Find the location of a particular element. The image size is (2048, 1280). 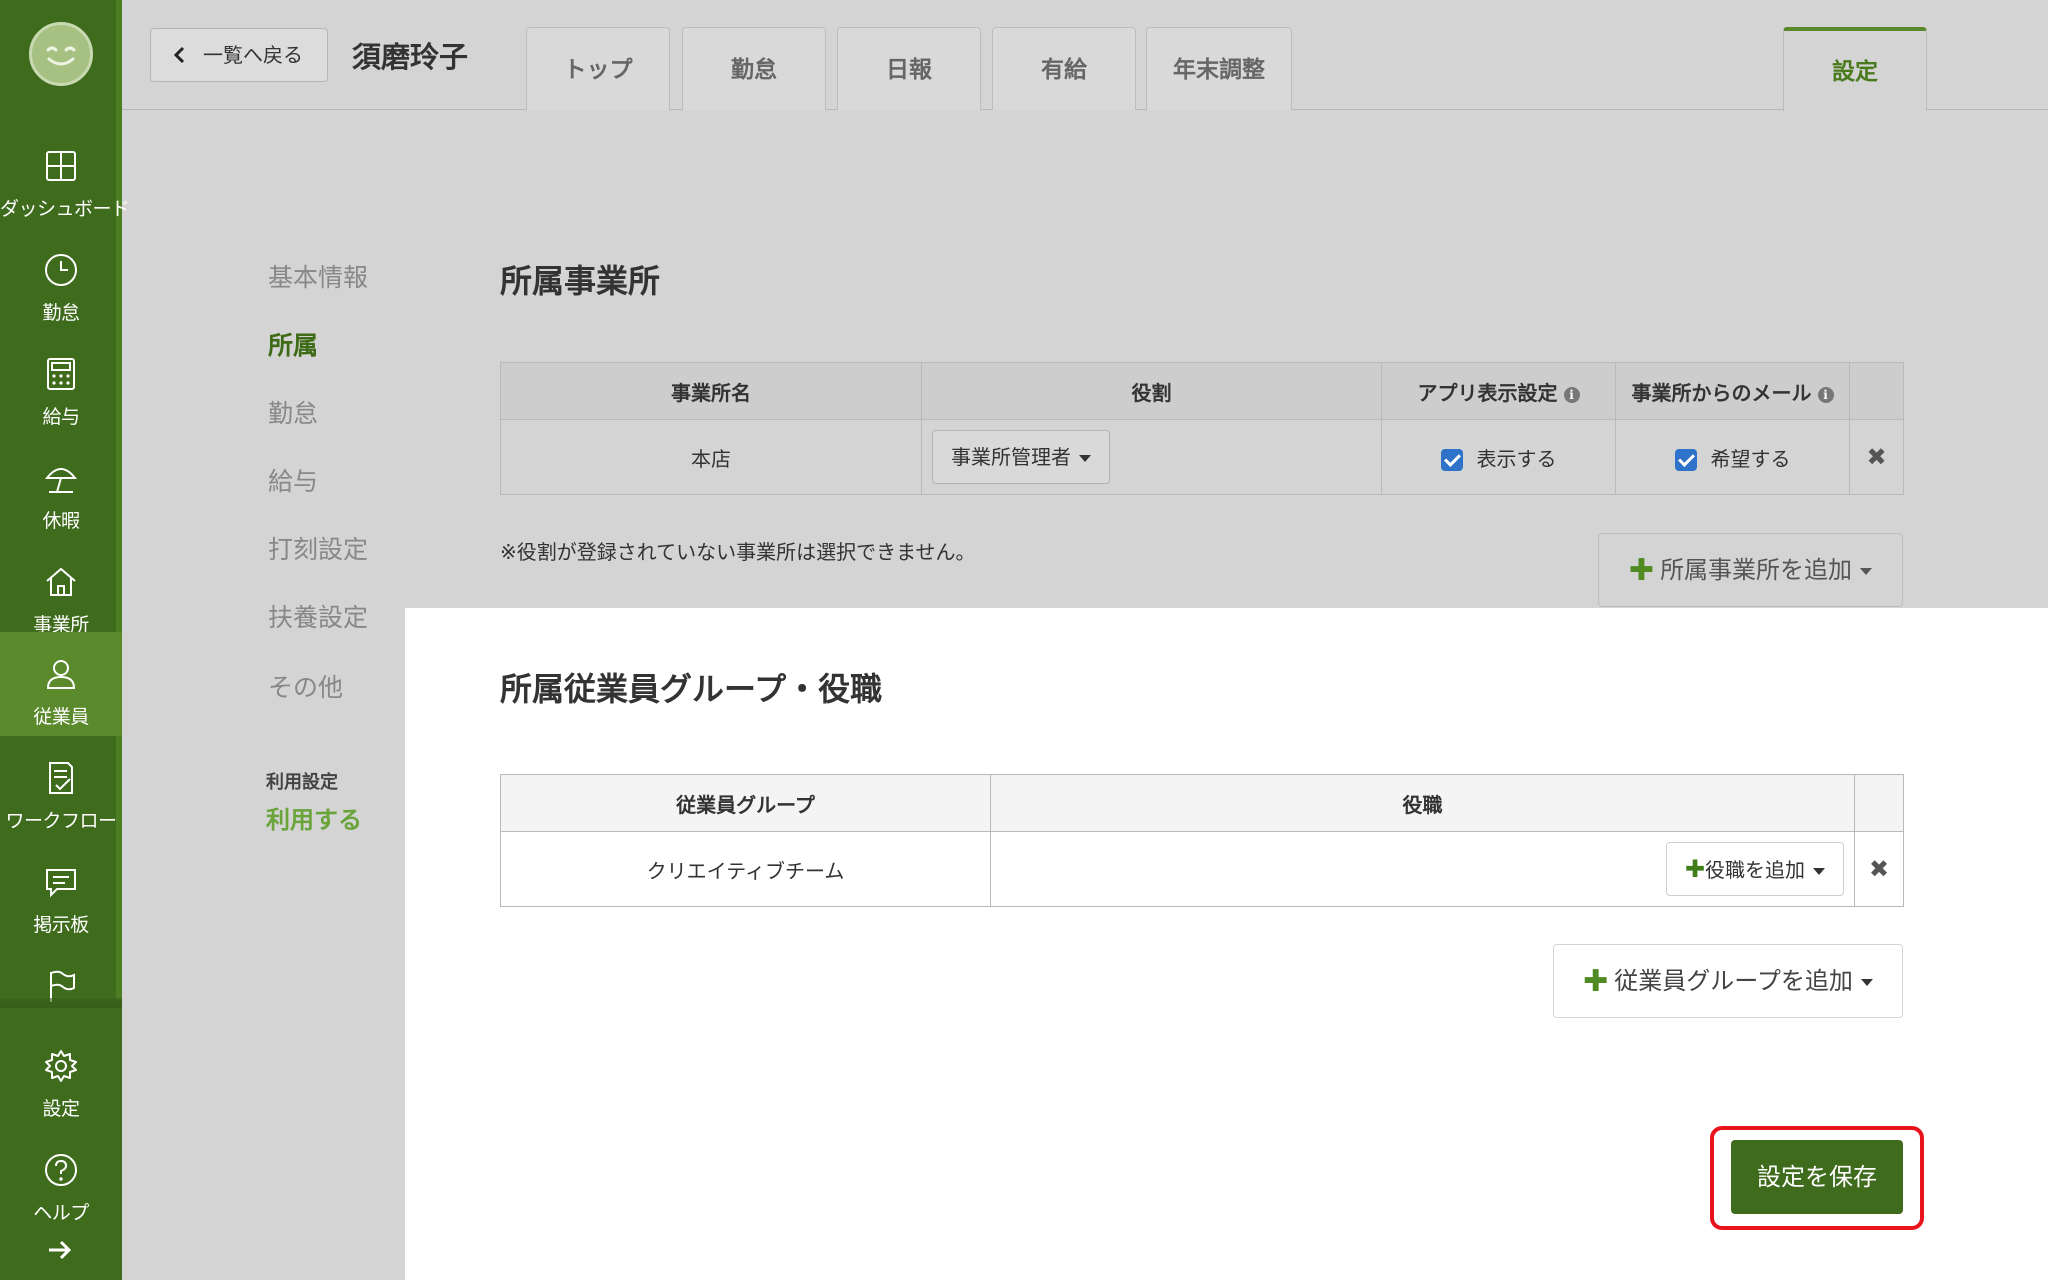

employee-name: 須磨玲子 is located at coordinates (410, 57).